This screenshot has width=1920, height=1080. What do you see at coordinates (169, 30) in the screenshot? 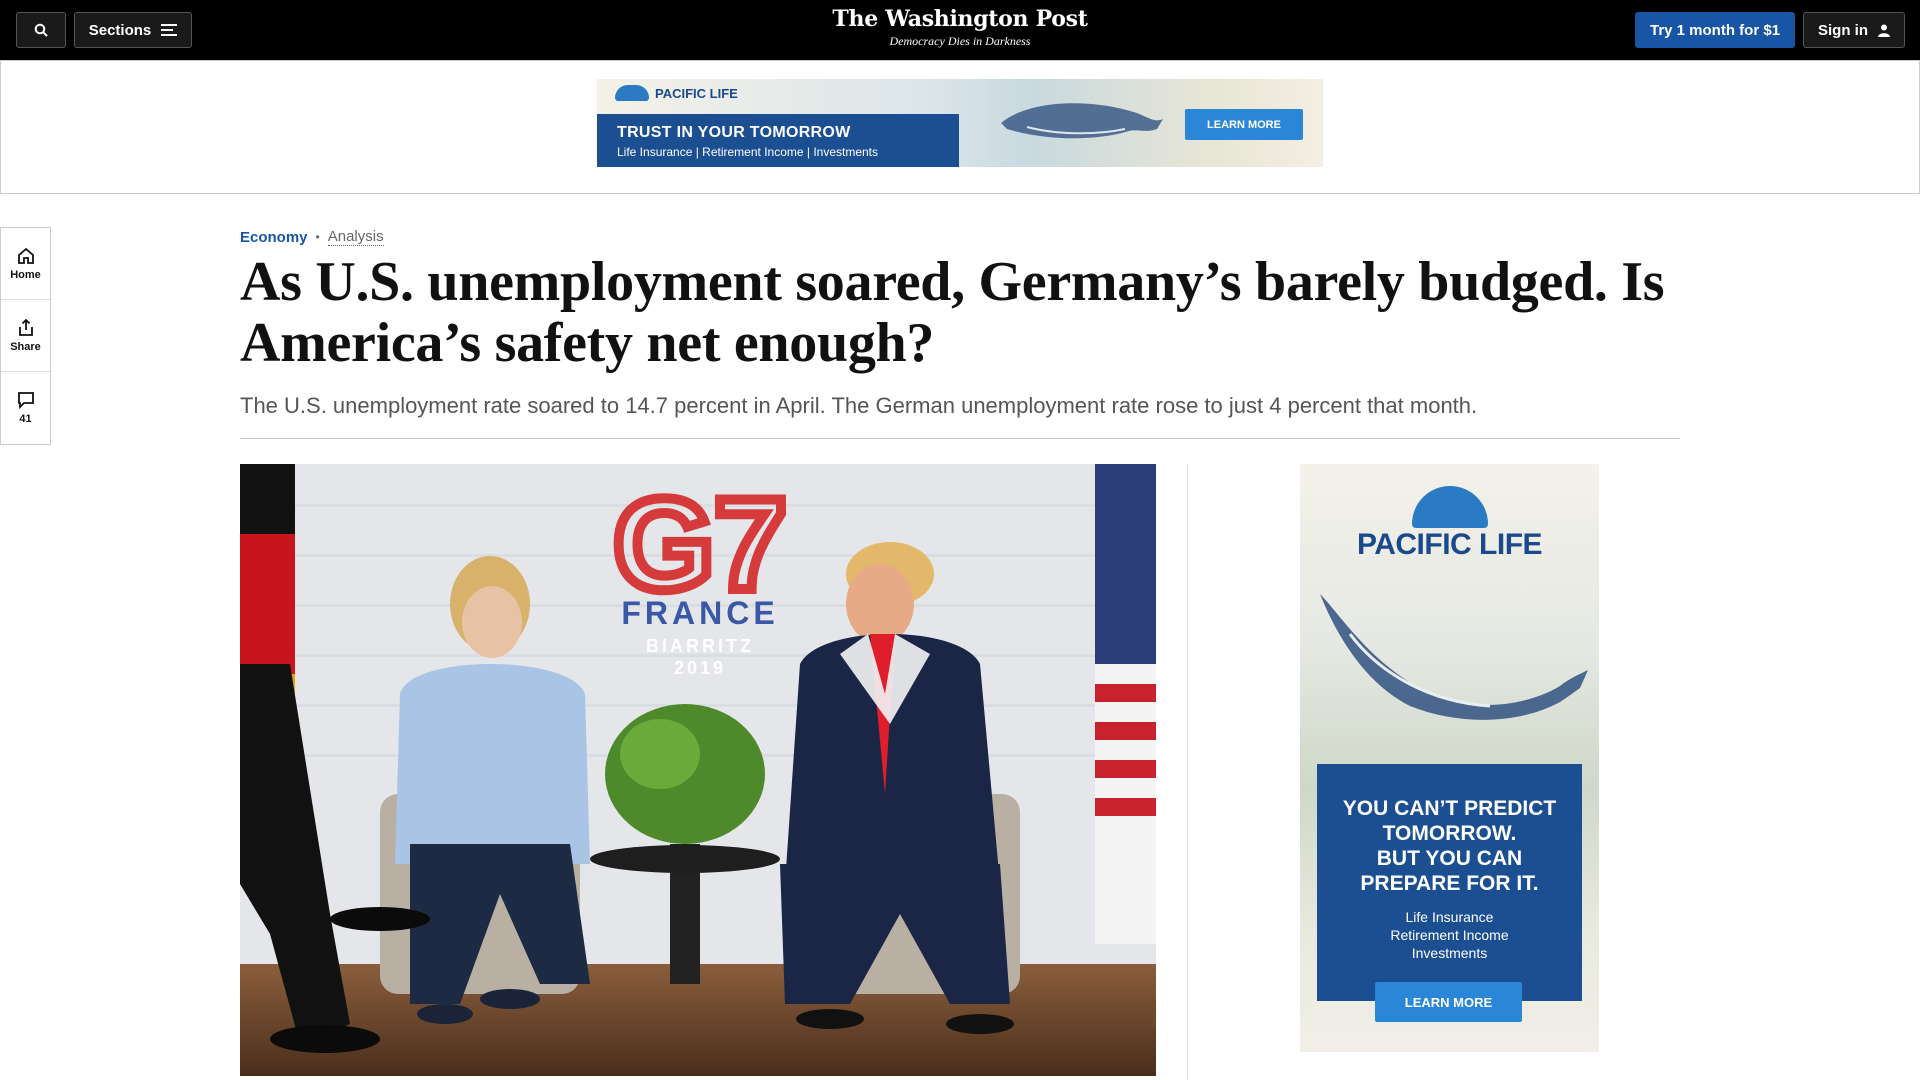
I see `menu-icon` at bounding box center [169, 30].